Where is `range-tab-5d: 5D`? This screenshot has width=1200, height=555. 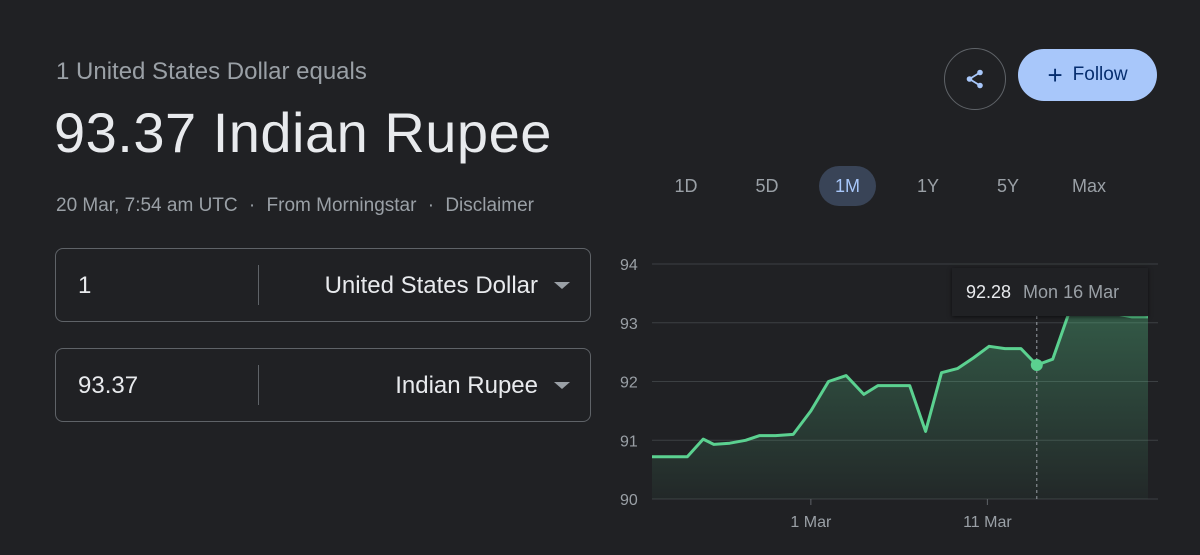 range-tab-5d: 5D is located at coordinates (767, 186).